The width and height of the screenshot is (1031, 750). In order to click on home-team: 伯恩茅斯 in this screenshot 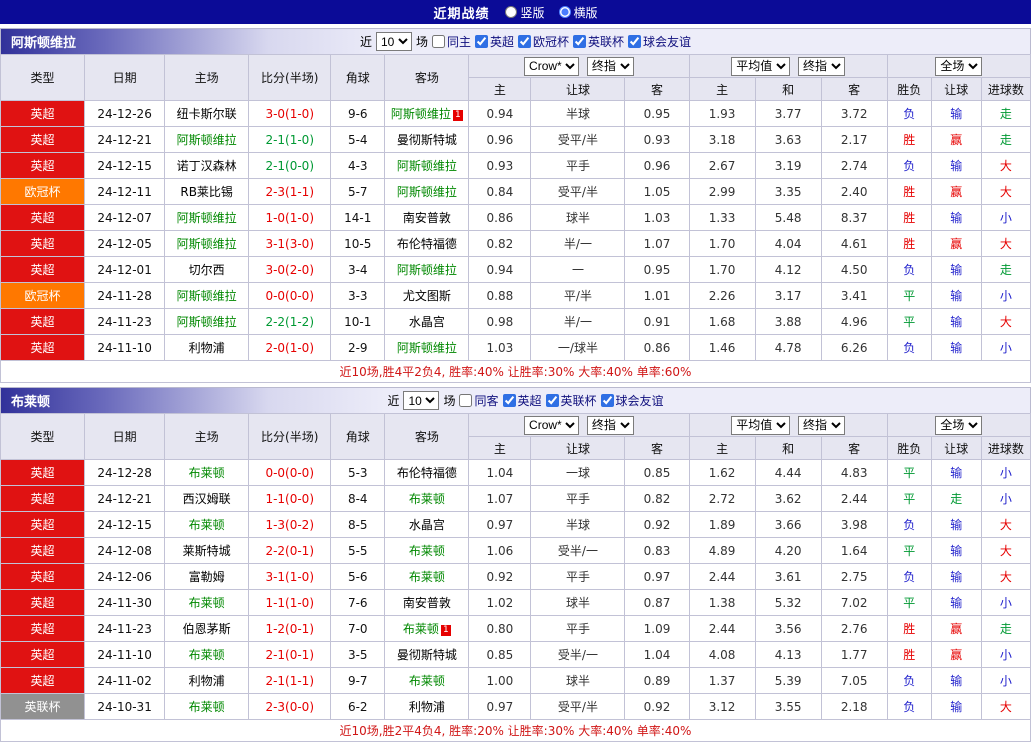, I will do `click(207, 628)`.